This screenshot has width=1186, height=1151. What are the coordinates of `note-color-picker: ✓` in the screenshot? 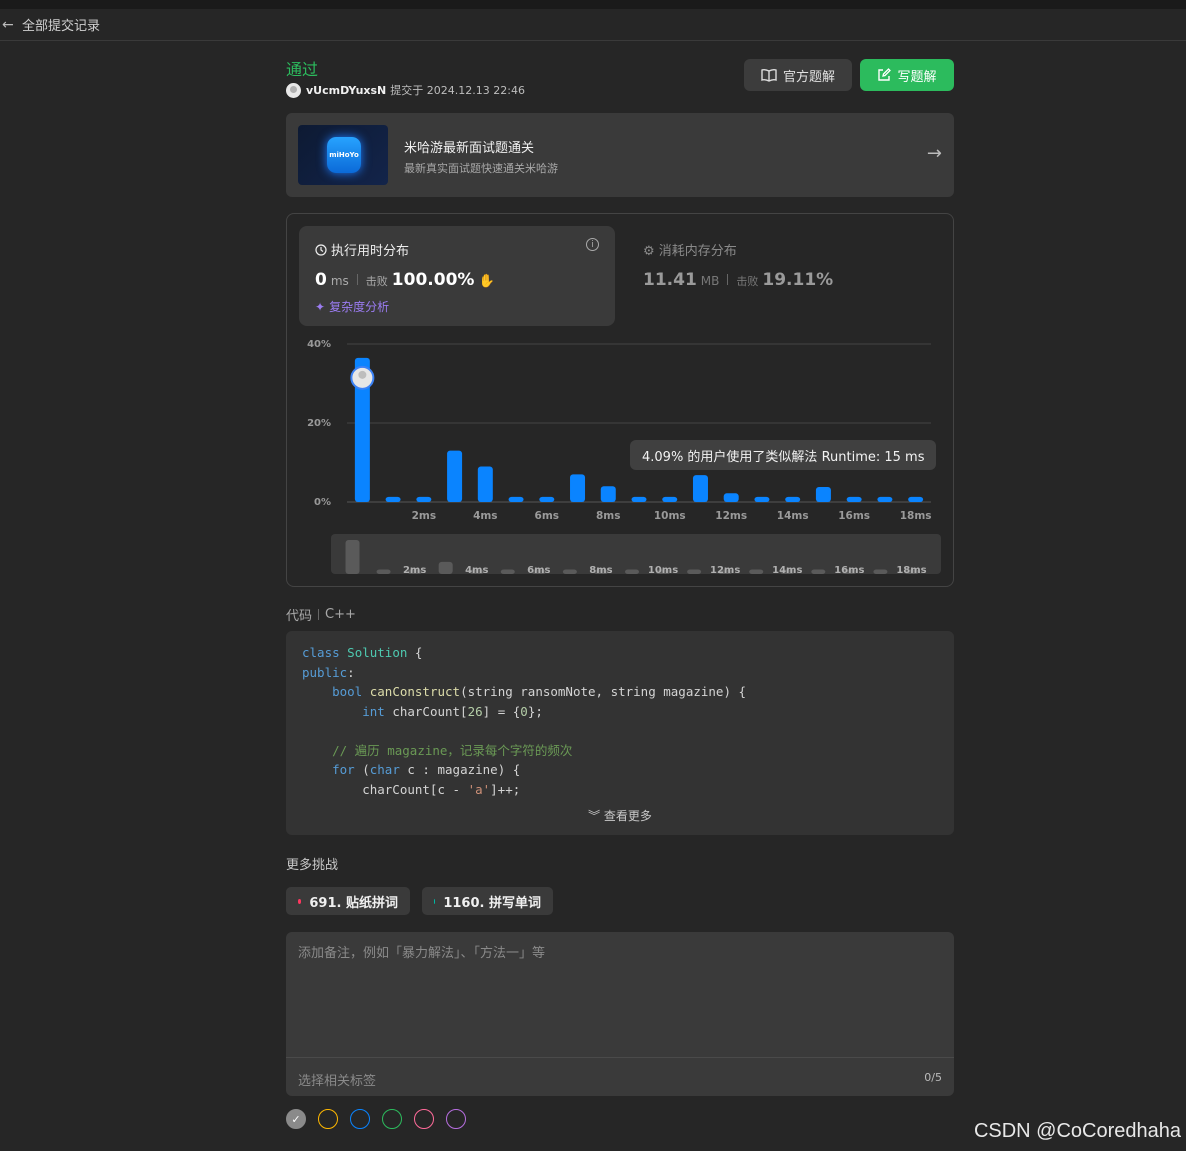 It's located at (376, 1119).